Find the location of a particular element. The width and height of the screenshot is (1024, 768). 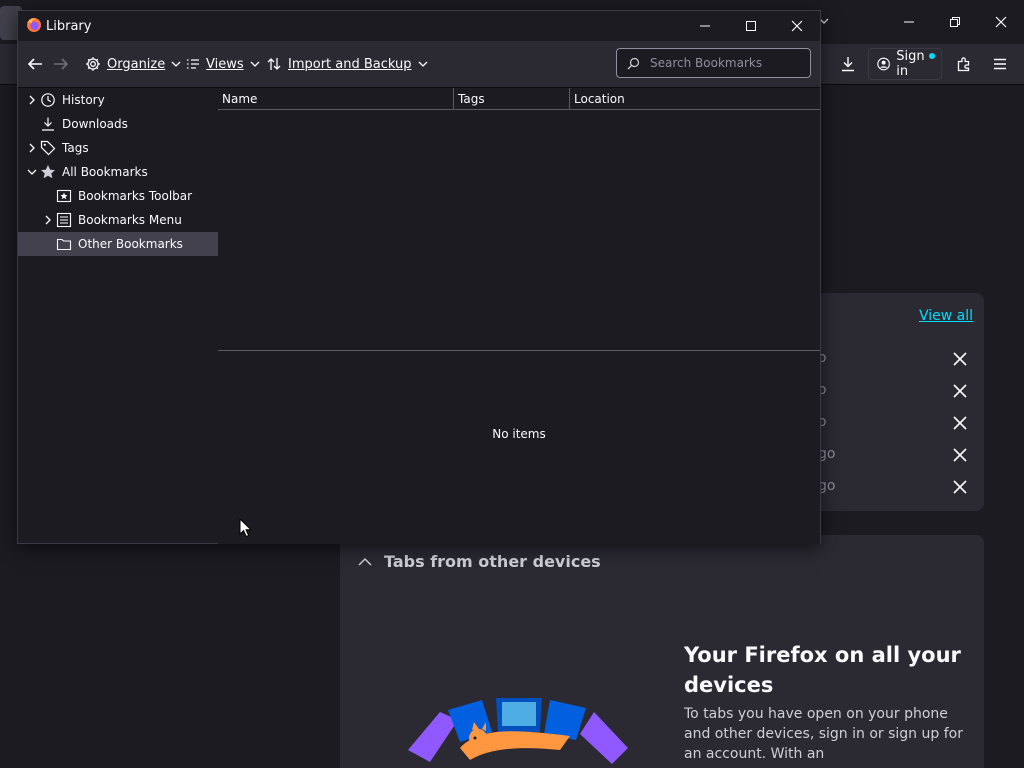

views-label: Views is located at coordinates (225, 64).